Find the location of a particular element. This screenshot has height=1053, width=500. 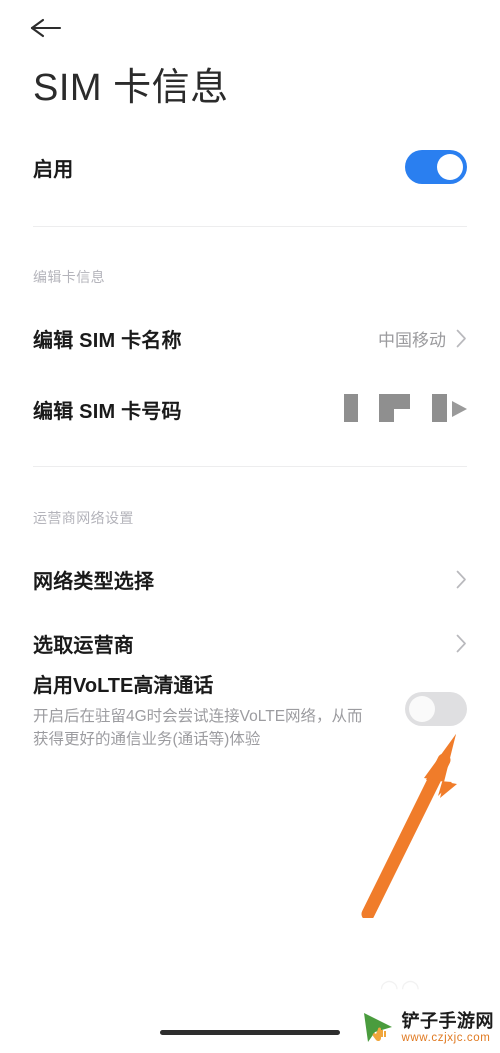

home-indicator is located at coordinates (250, 1032).